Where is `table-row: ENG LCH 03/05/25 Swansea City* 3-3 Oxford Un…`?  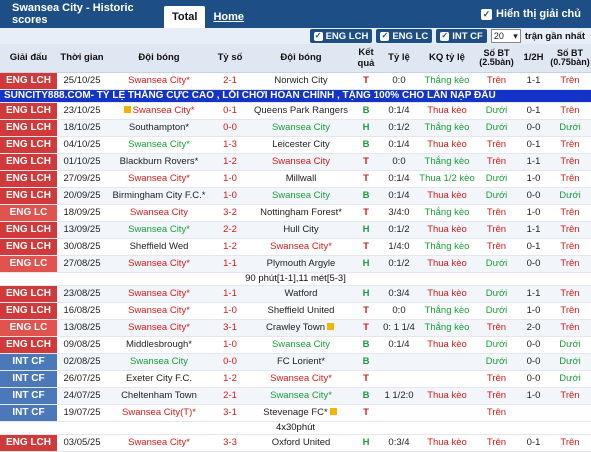 table-row: ENG LCH 03/05/25 Swansea City* 3-3 Oxford Un… is located at coordinates (295, 443).